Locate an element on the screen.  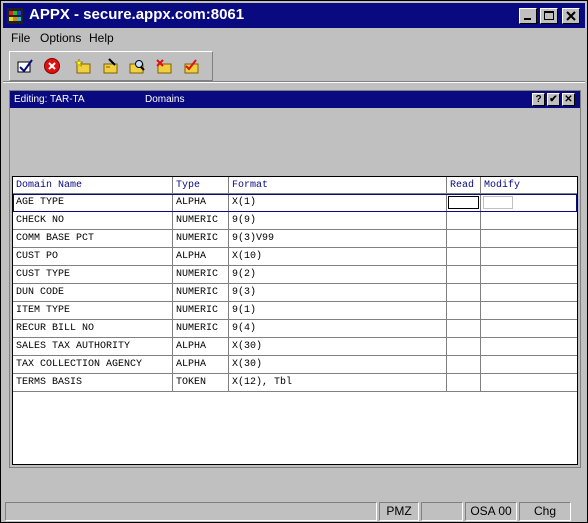
column-header-domain-name: Domain Name is located at coordinates (93, 185).